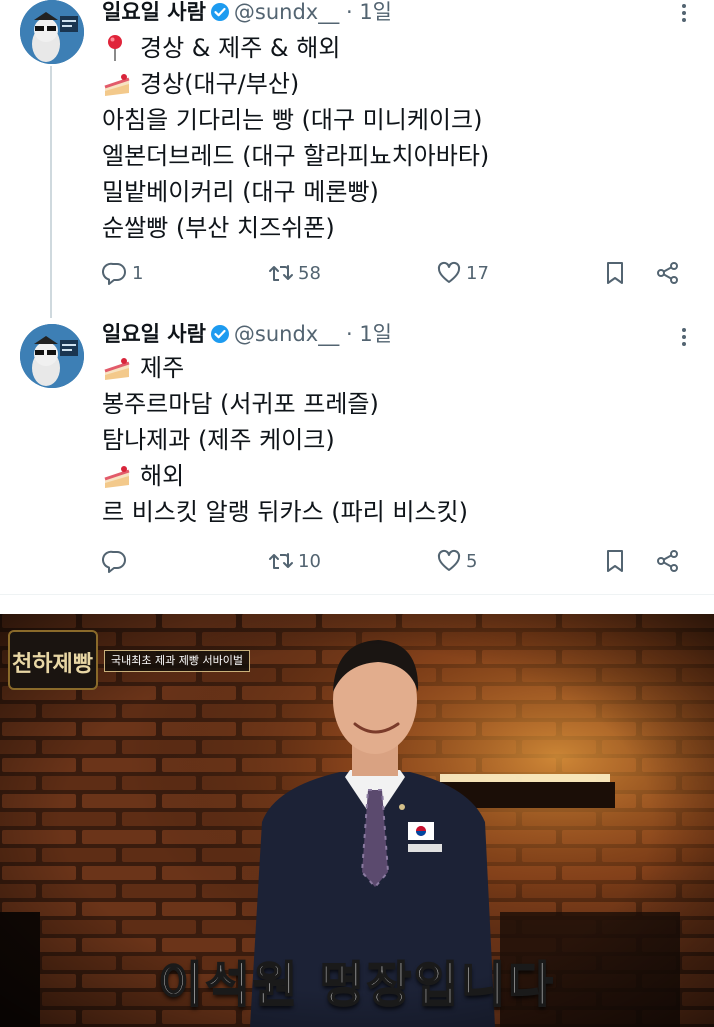 This screenshot has width=714, height=1027. What do you see at coordinates (117, 48) in the screenshot?
I see `pin-emoji-icon` at bounding box center [117, 48].